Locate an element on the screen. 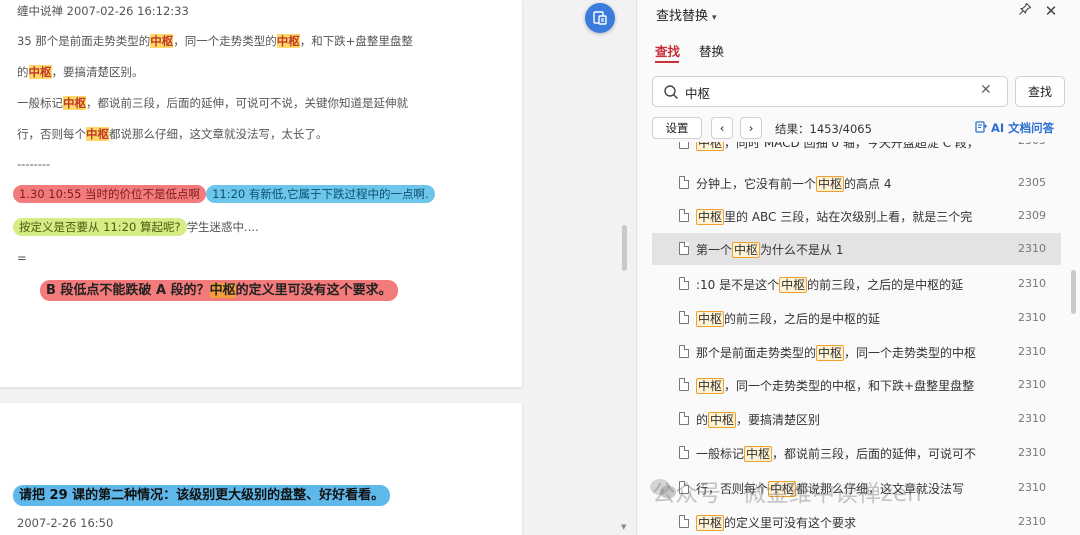 This screenshot has width=1080, height=535. prev-result-button: ‹ is located at coordinates (722, 128).